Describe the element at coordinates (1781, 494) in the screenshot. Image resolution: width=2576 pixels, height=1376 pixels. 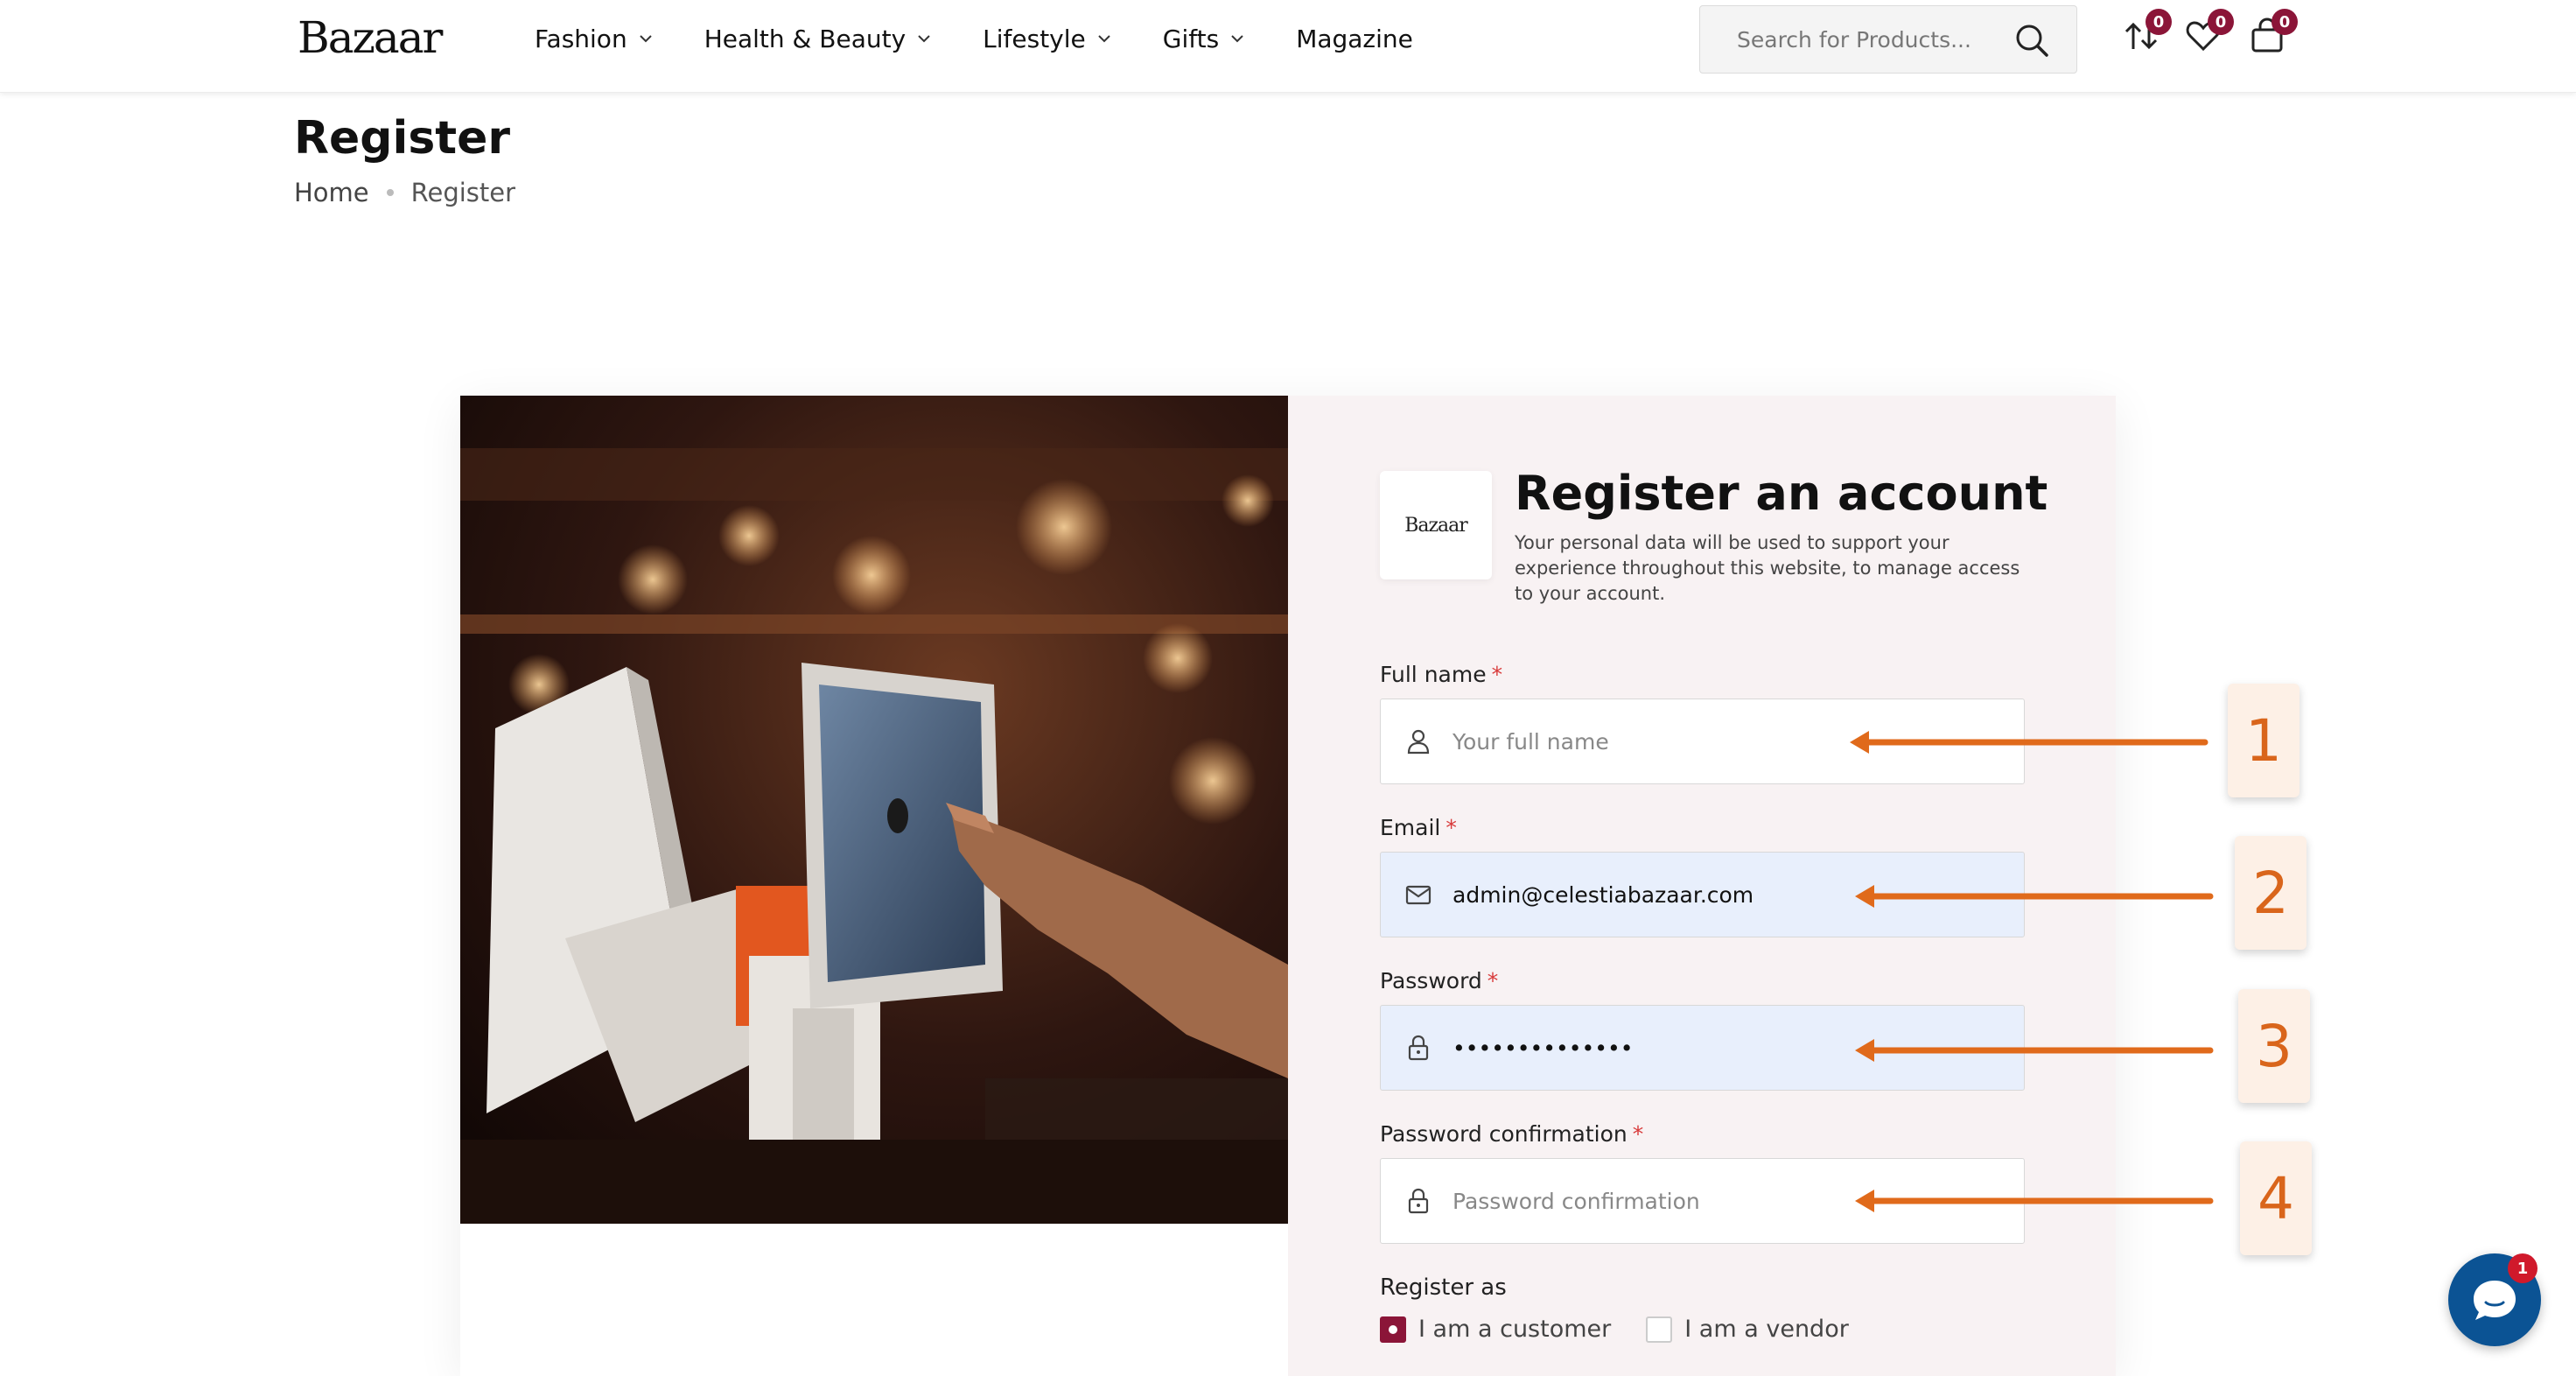
I see `form-title: Register an account` at that location.